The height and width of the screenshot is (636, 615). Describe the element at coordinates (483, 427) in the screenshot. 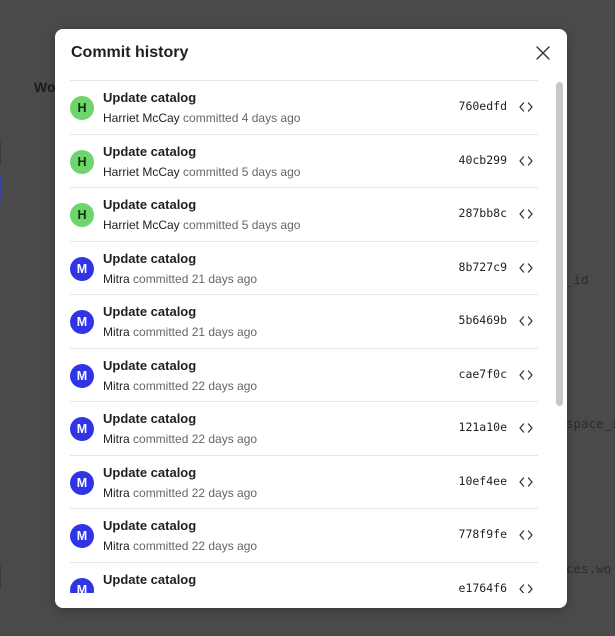

I see `commit-sha: 121a10e` at that location.